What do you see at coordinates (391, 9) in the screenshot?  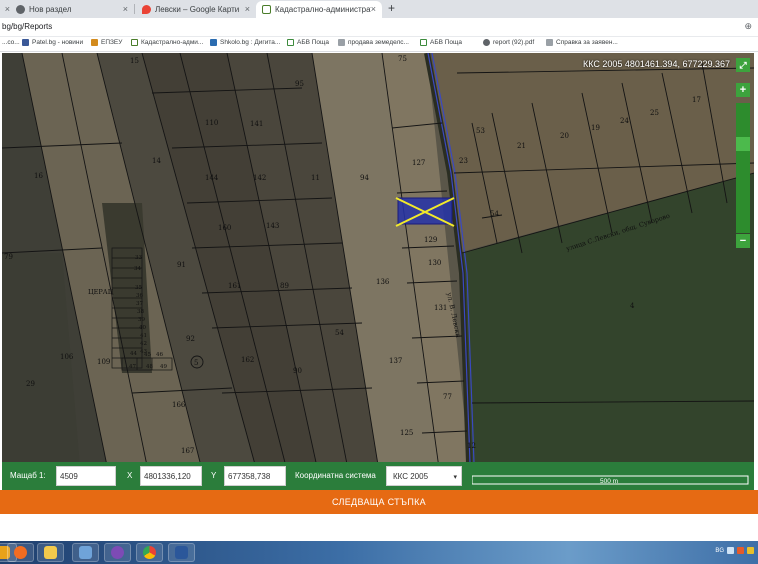 I see `new-tab-button: +` at bounding box center [391, 9].